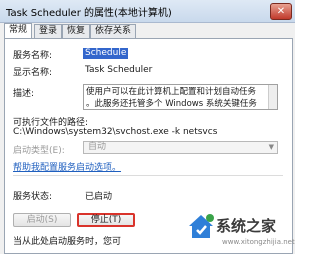  I want to click on title-bar: Task Scheduler 的属性(本地计算机) ✕, so click(147, 11).